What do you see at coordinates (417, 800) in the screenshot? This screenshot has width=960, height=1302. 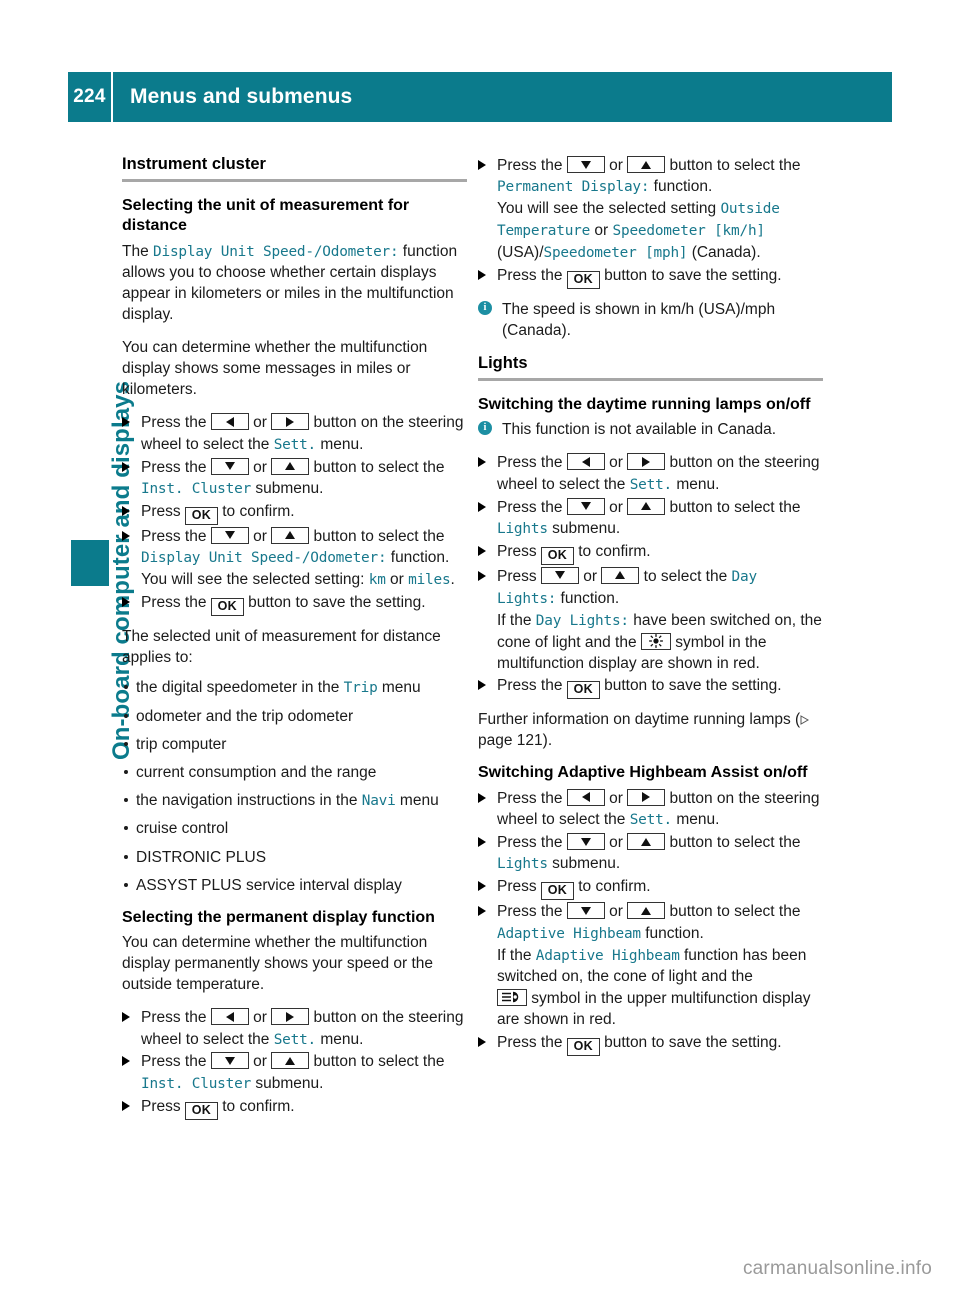 I see `text-frag: menu` at bounding box center [417, 800].